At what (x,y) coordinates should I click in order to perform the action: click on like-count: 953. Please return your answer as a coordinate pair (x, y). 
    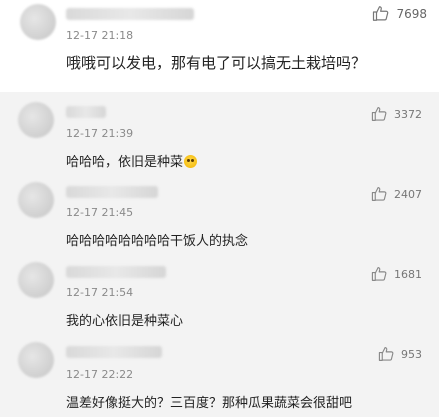
    Looking at the image, I should click on (411, 354).